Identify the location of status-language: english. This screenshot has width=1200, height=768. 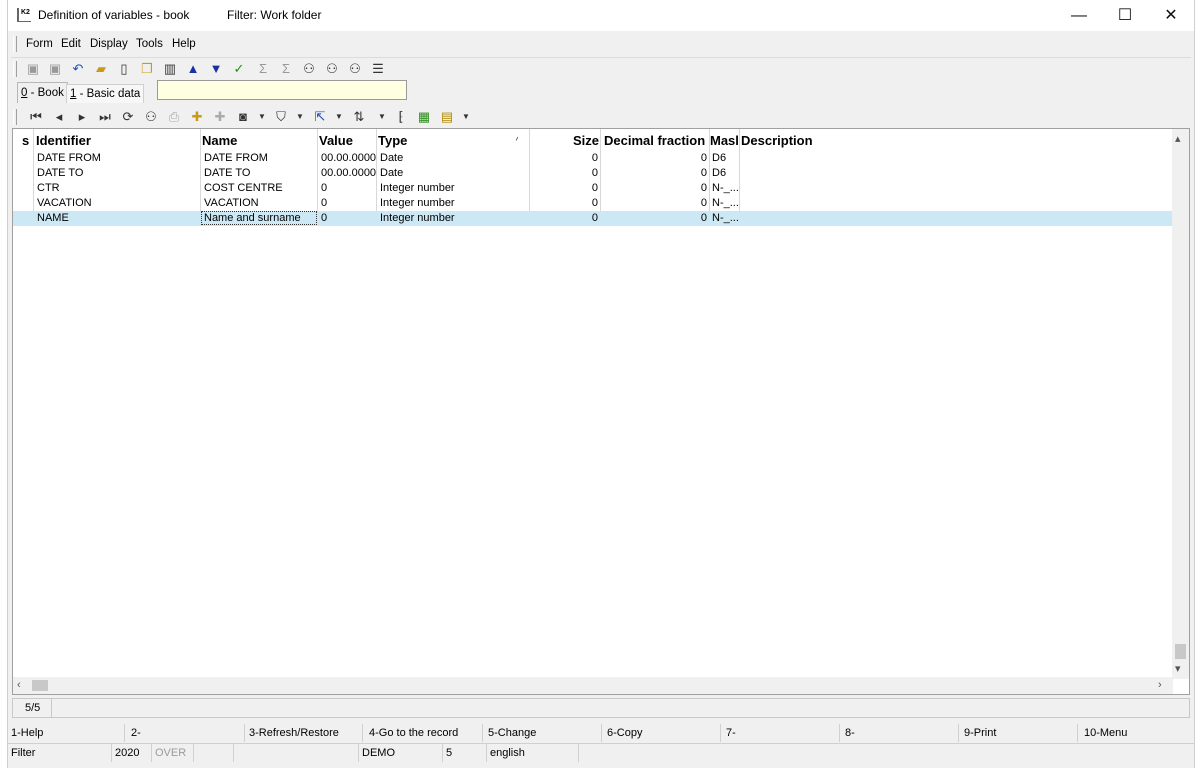
(533, 753).